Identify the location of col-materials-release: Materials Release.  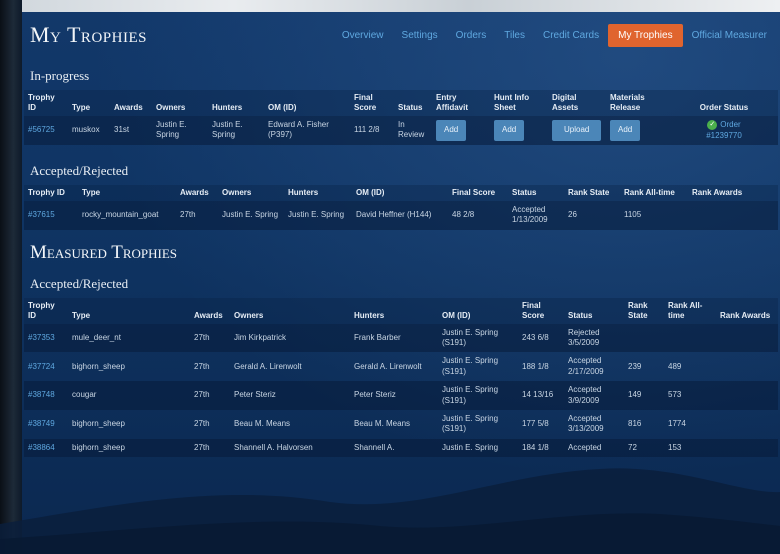
(638, 103).